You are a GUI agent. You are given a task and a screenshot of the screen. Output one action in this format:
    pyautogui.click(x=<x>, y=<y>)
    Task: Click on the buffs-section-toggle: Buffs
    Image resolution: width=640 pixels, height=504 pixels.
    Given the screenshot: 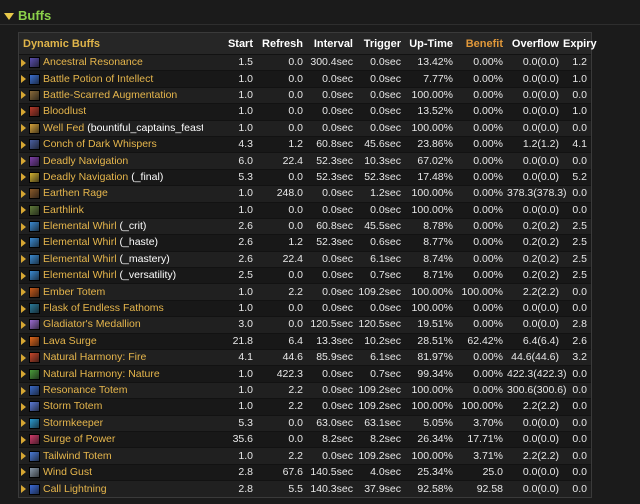 What is the action you would take?
    pyautogui.click(x=27, y=15)
    